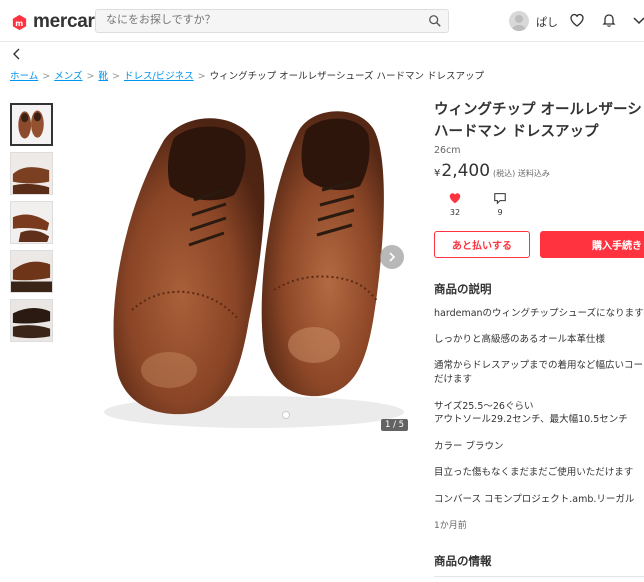 This screenshot has height=582, width=644. Describe the element at coordinates (455, 198) in the screenshot. I see `heart-filled-icon` at that location.